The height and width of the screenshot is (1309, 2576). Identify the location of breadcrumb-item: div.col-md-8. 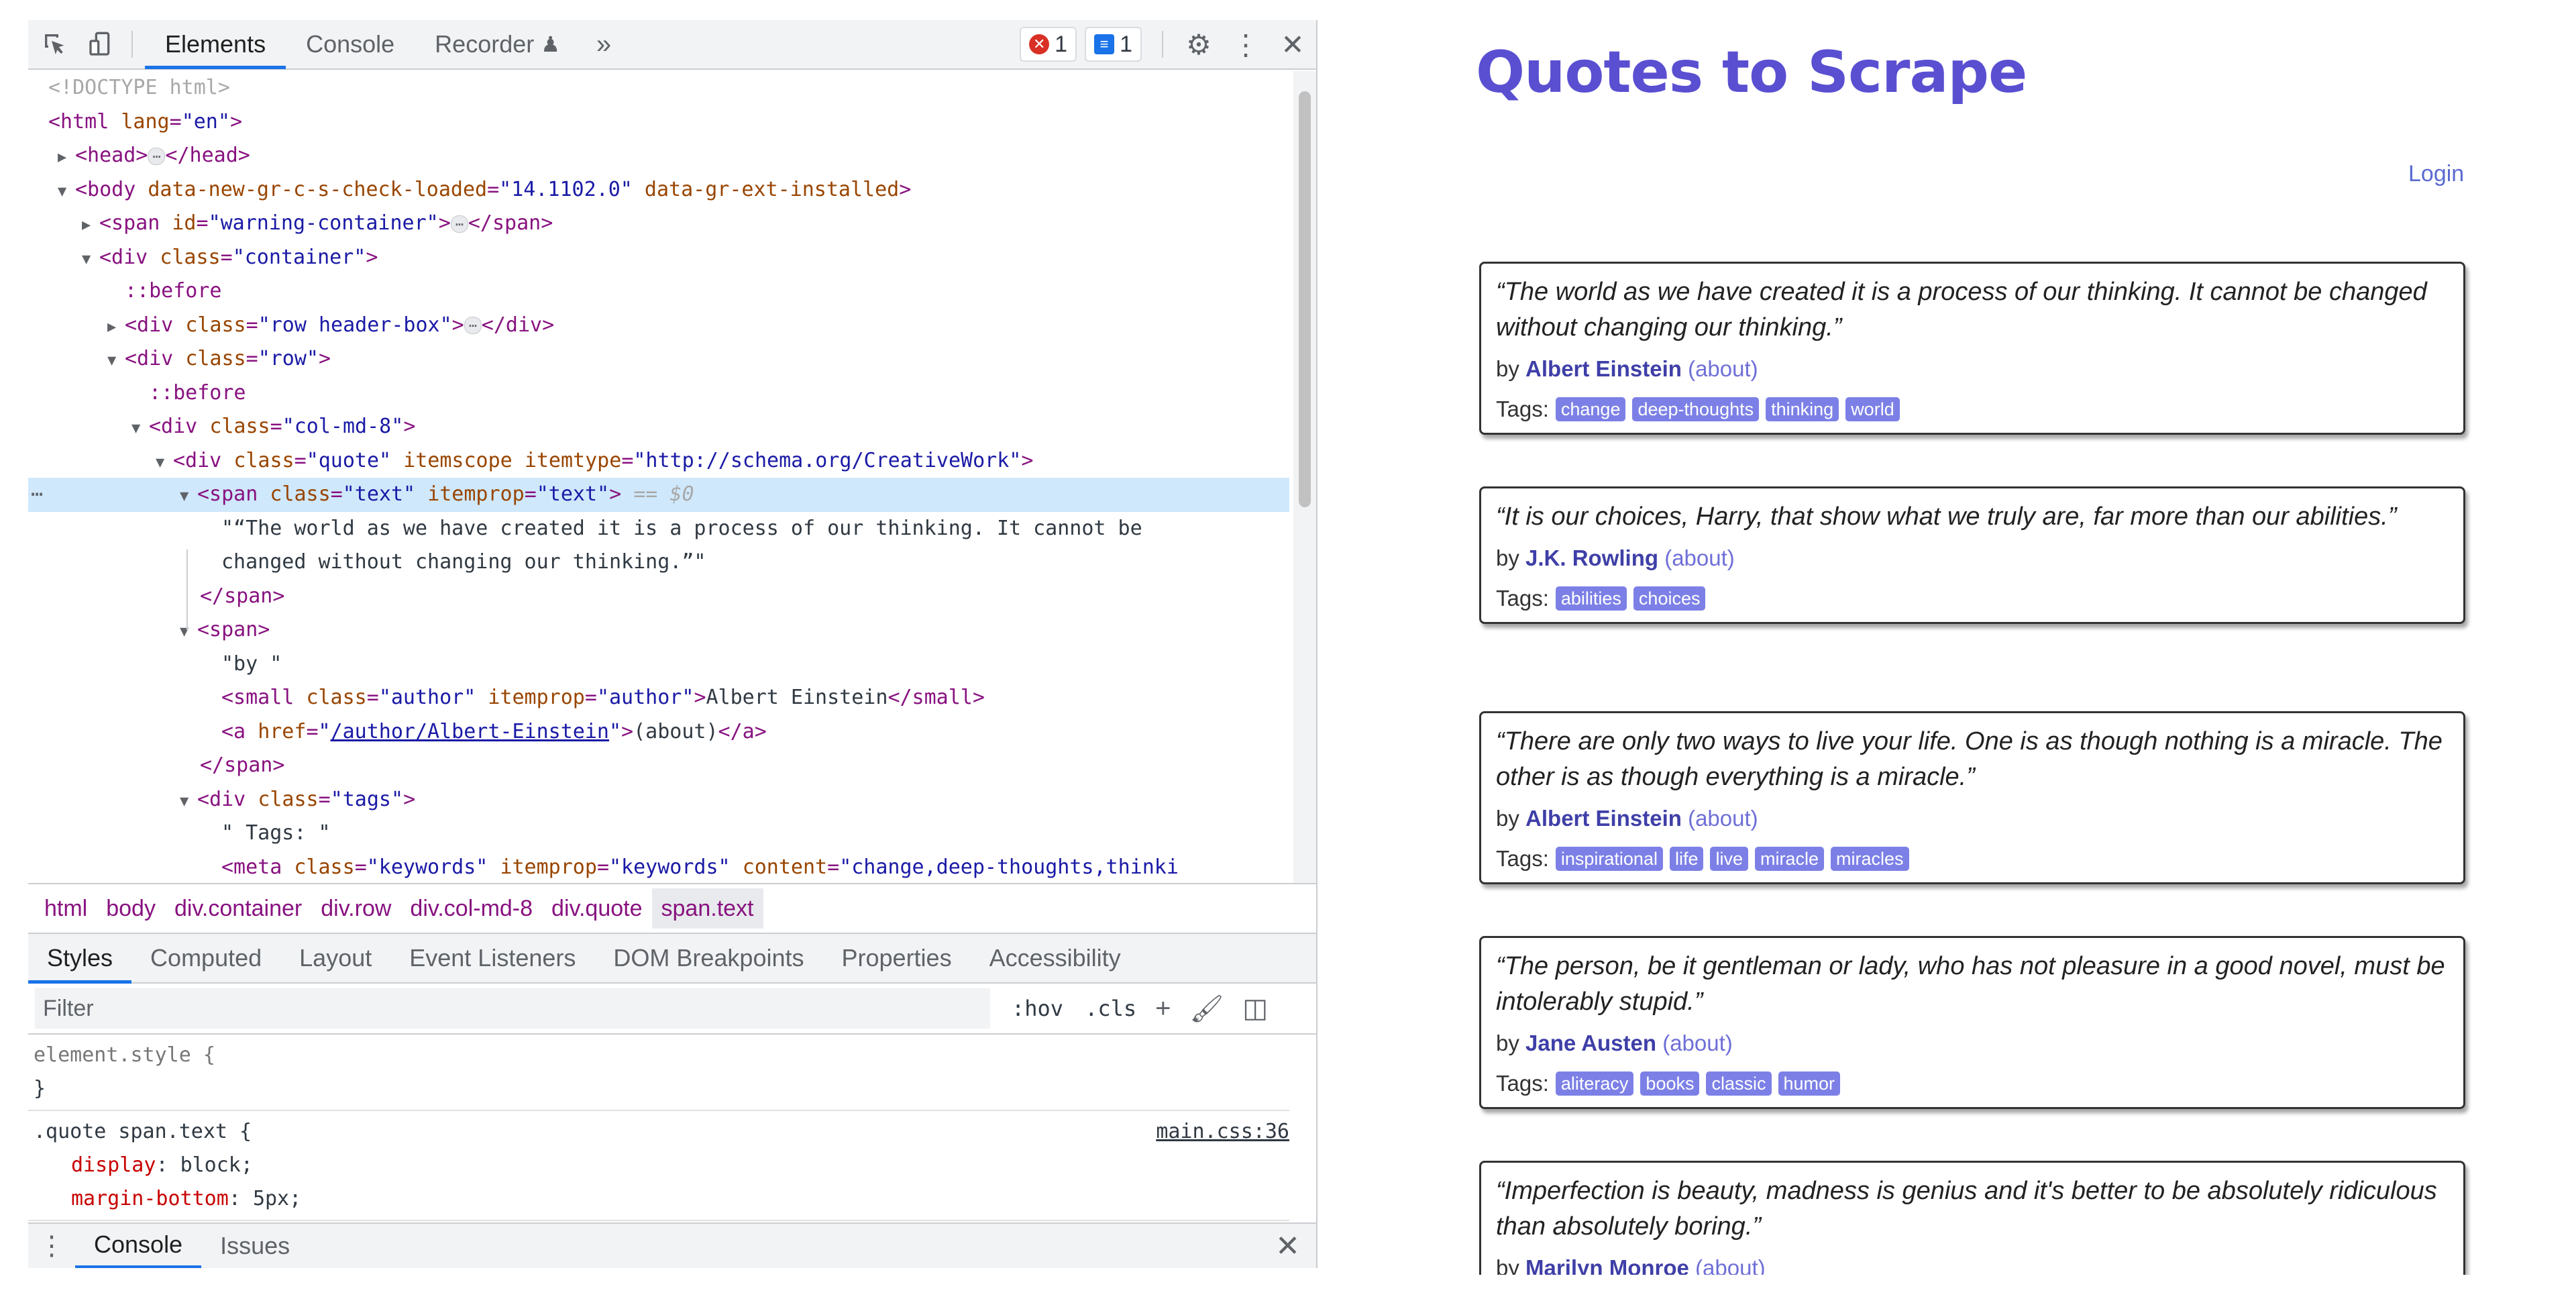
(471, 908).